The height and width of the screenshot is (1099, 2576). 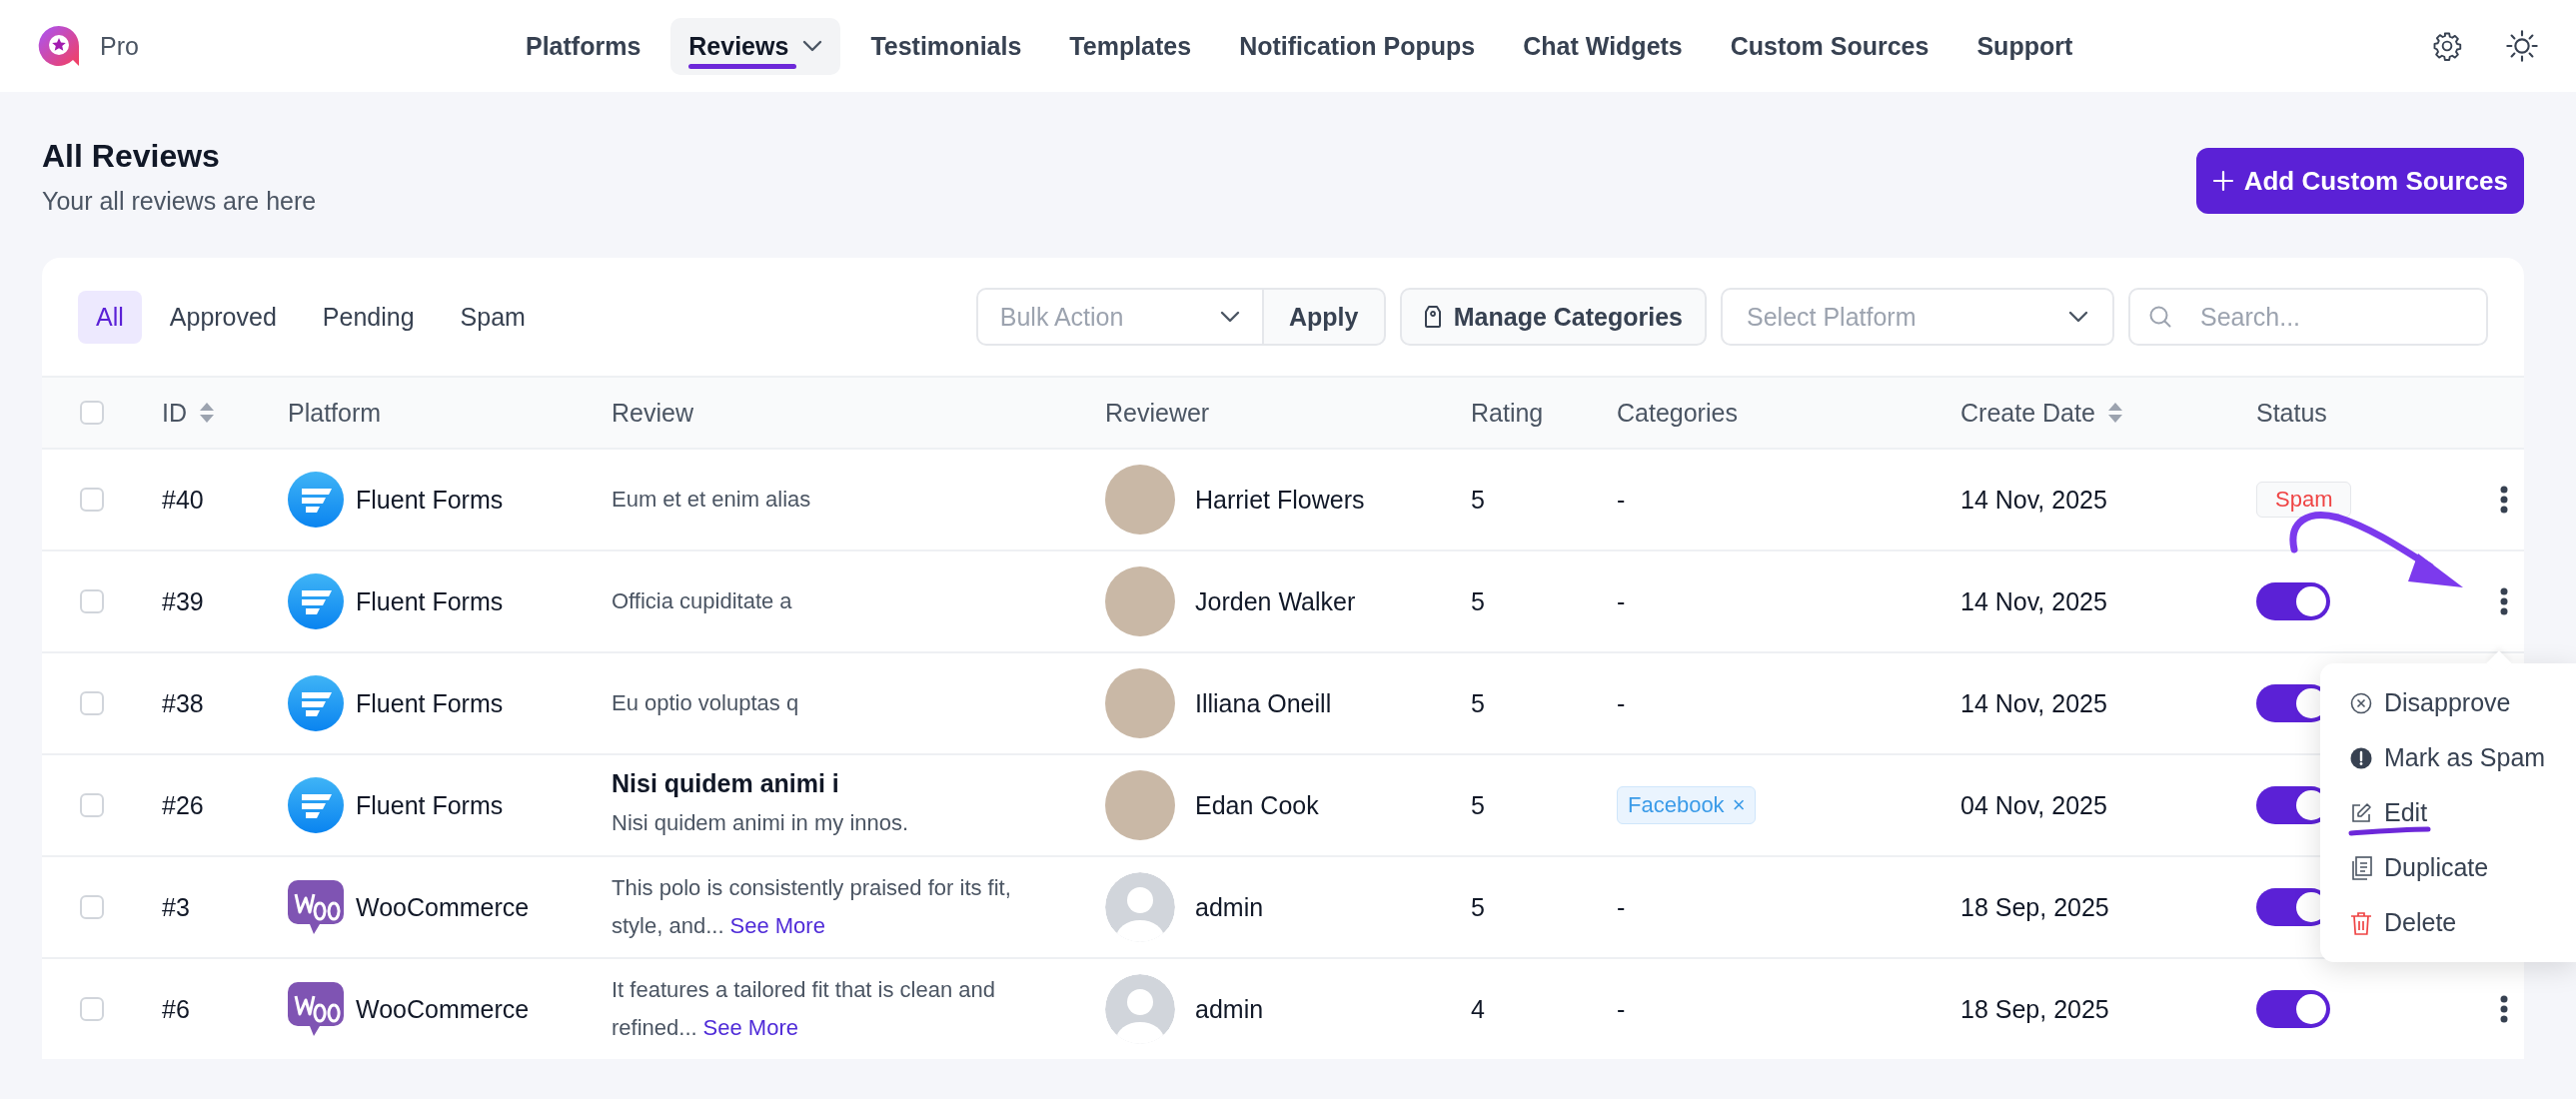 I want to click on column-header: Platform, so click(x=335, y=413).